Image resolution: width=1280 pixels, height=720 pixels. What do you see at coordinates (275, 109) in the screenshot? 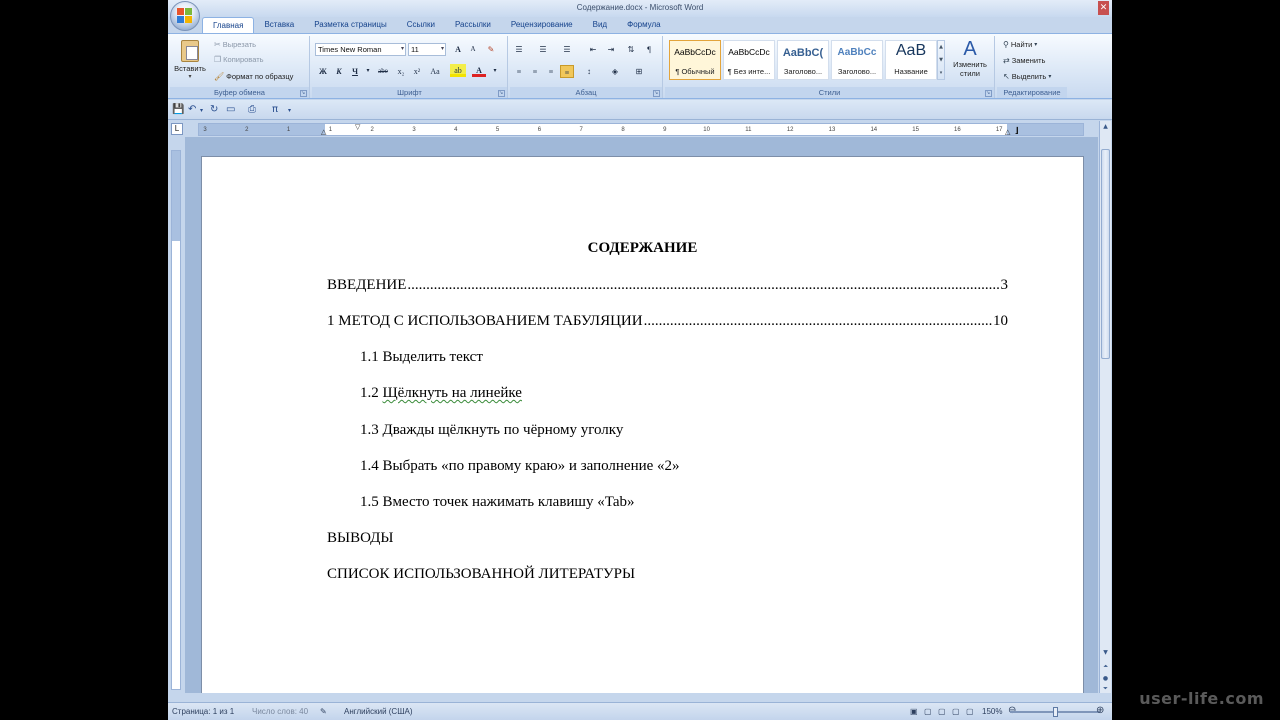
I see `equation-icon: π` at bounding box center [275, 109].